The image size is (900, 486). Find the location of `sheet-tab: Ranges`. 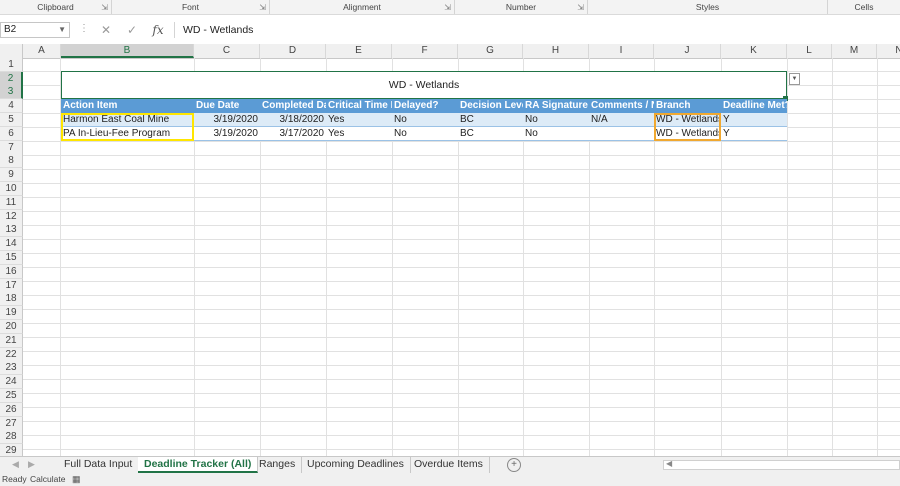

sheet-tab: Ranges is located at coordinates (278, 465).